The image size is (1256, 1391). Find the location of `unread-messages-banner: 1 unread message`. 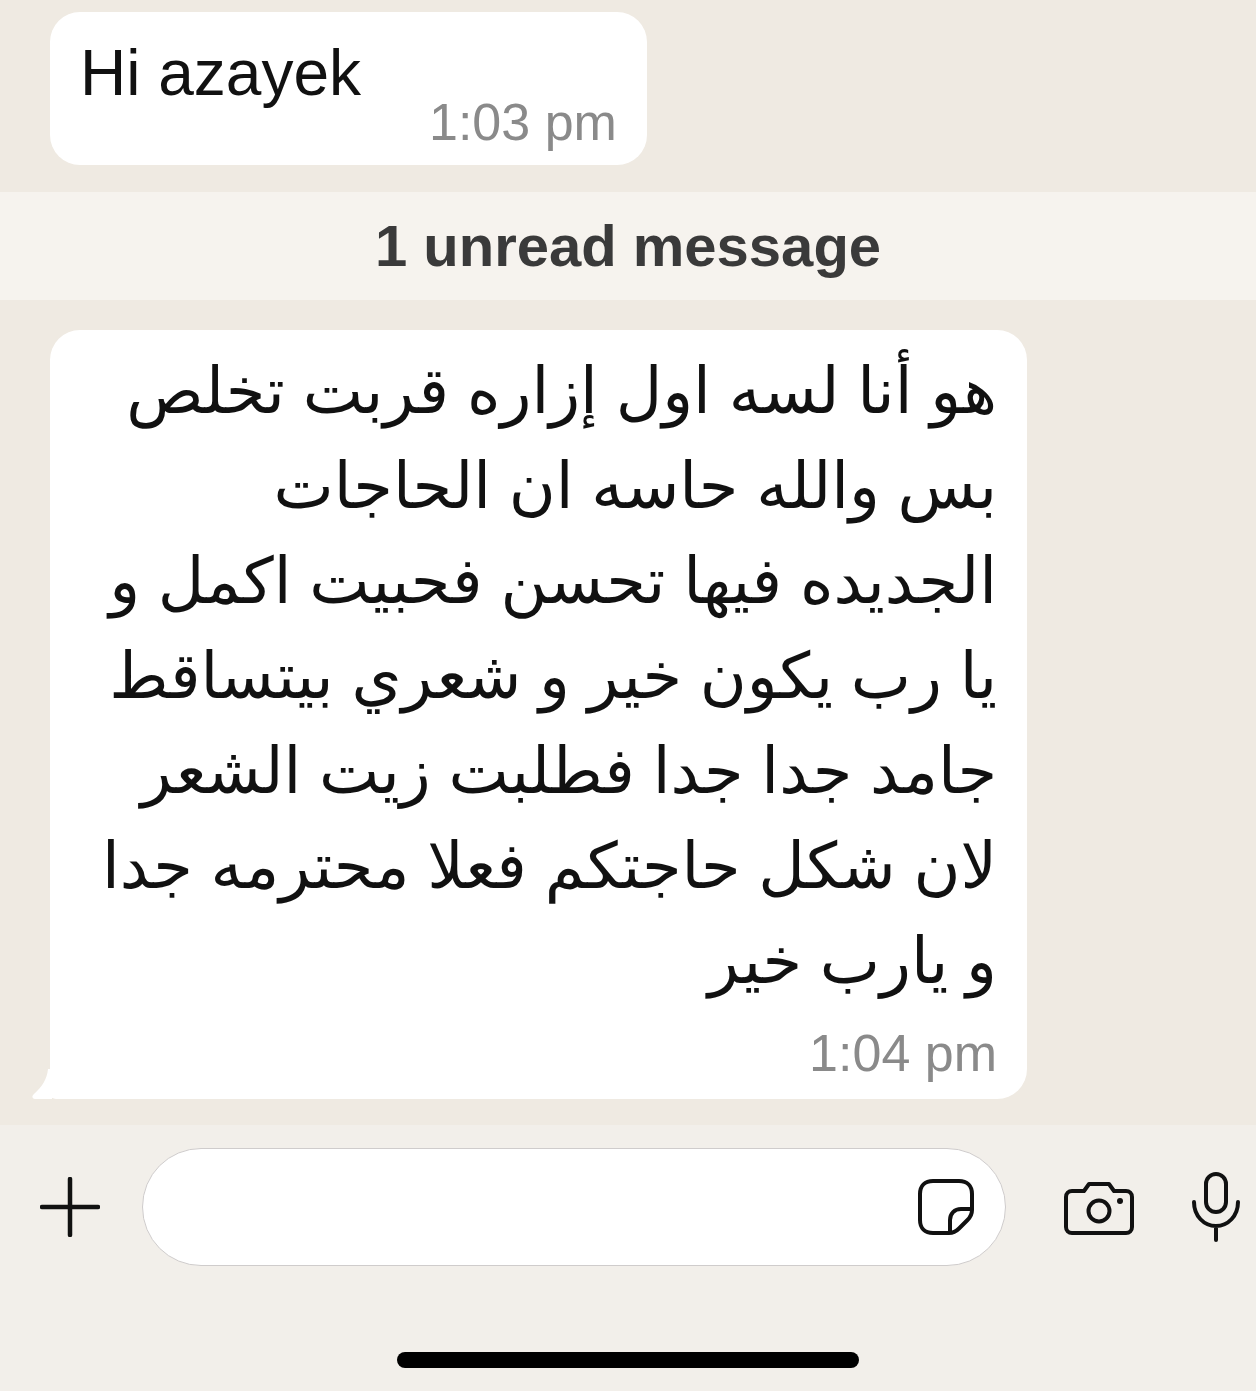

unread-messages-banner: 1 unread message is located at coordinates (628, 246).